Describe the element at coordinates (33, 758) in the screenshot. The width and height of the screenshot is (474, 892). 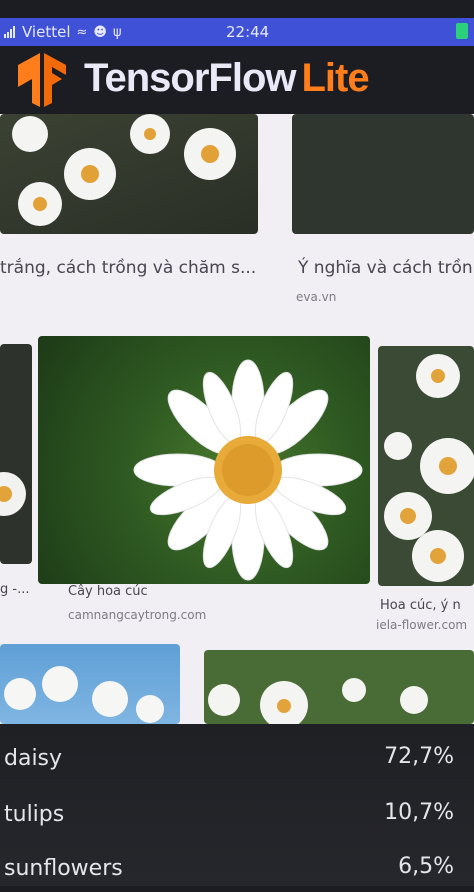
I see `result-label: daisy` at that location.